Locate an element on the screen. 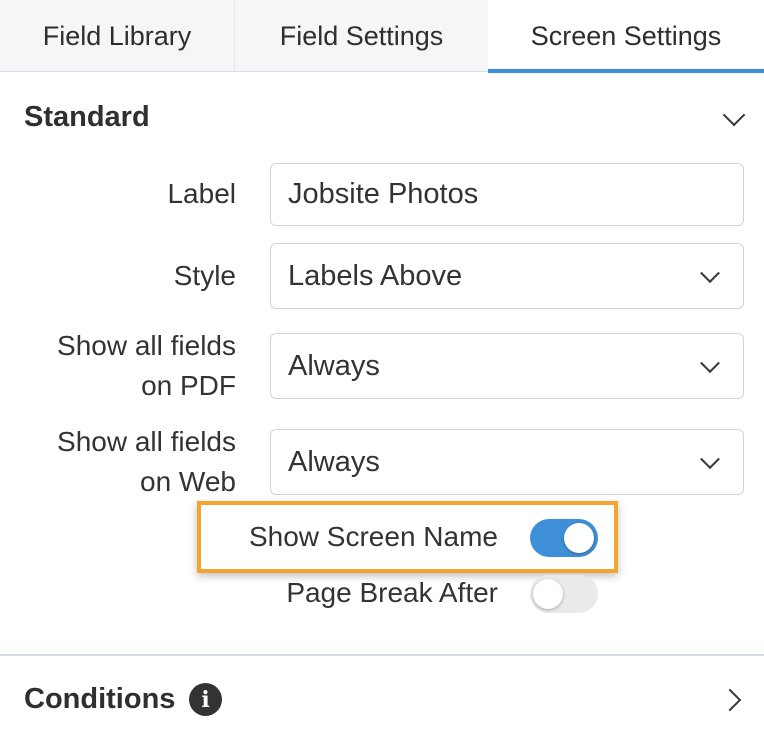 The width and height of the screenshot is (764, 750). show-fields-web-label-line1: Show all fields is located at coordinates (146, 441).